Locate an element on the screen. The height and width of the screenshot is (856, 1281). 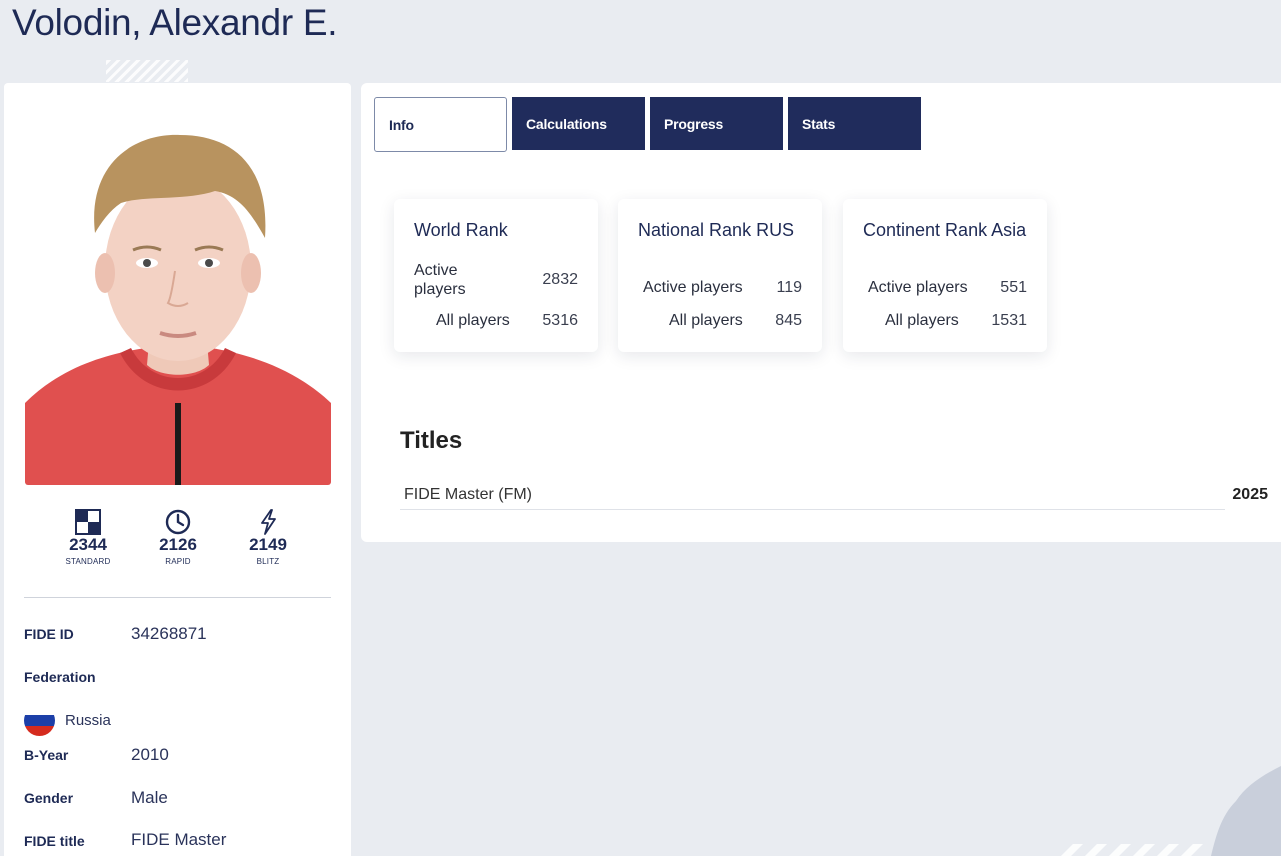
active-players-value: 119 is located at coordinates (789, 287).